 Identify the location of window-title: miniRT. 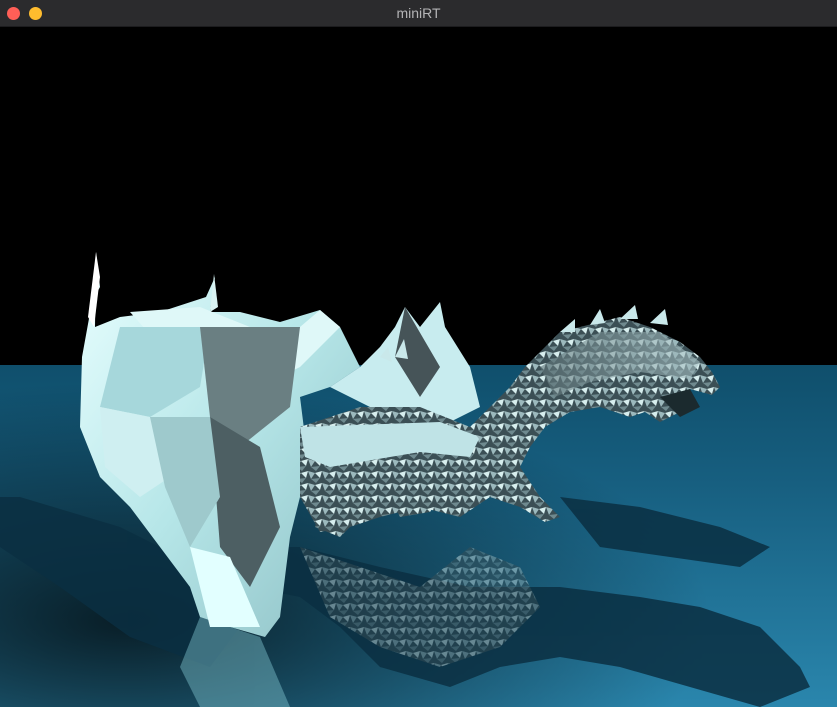
(418, 13).